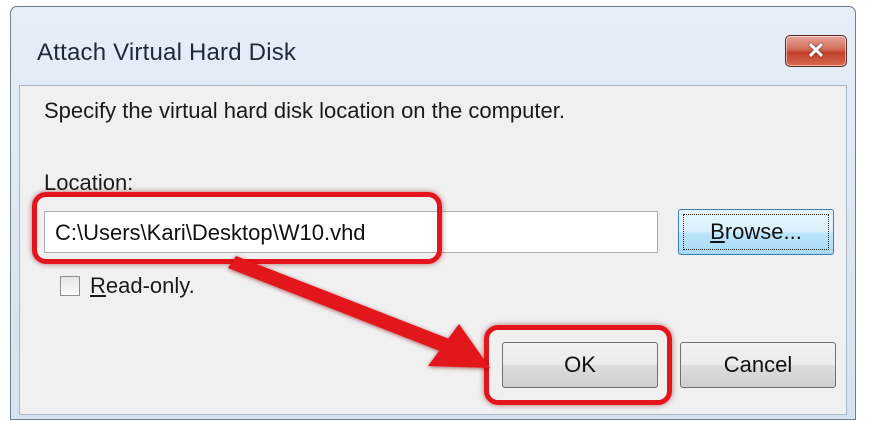 The height and width of the screenshot is (422, 869). What do you see at coordinates (70, 286) in the screenshot?
I see `readonly-checkbox` at bounding box center [70, 286].